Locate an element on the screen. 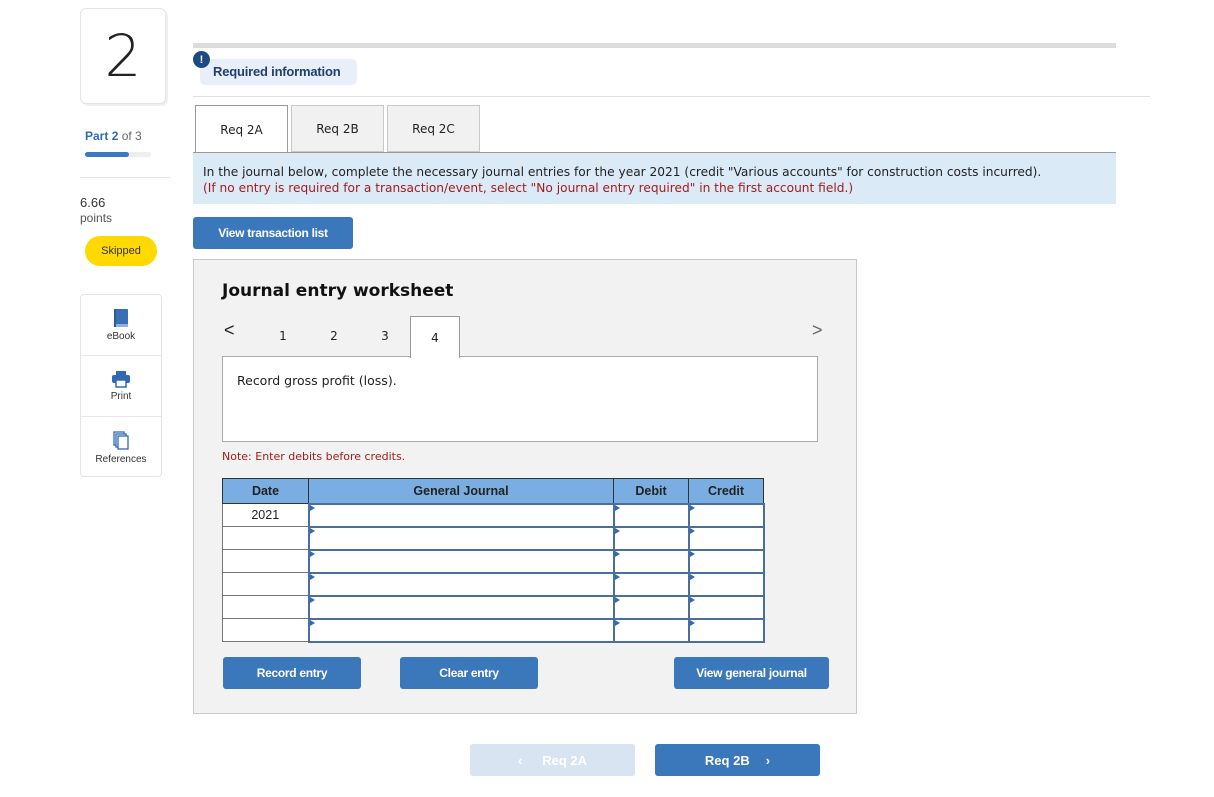  part-indicator: Part 2 of 3 is located at coordinates (113, 136).